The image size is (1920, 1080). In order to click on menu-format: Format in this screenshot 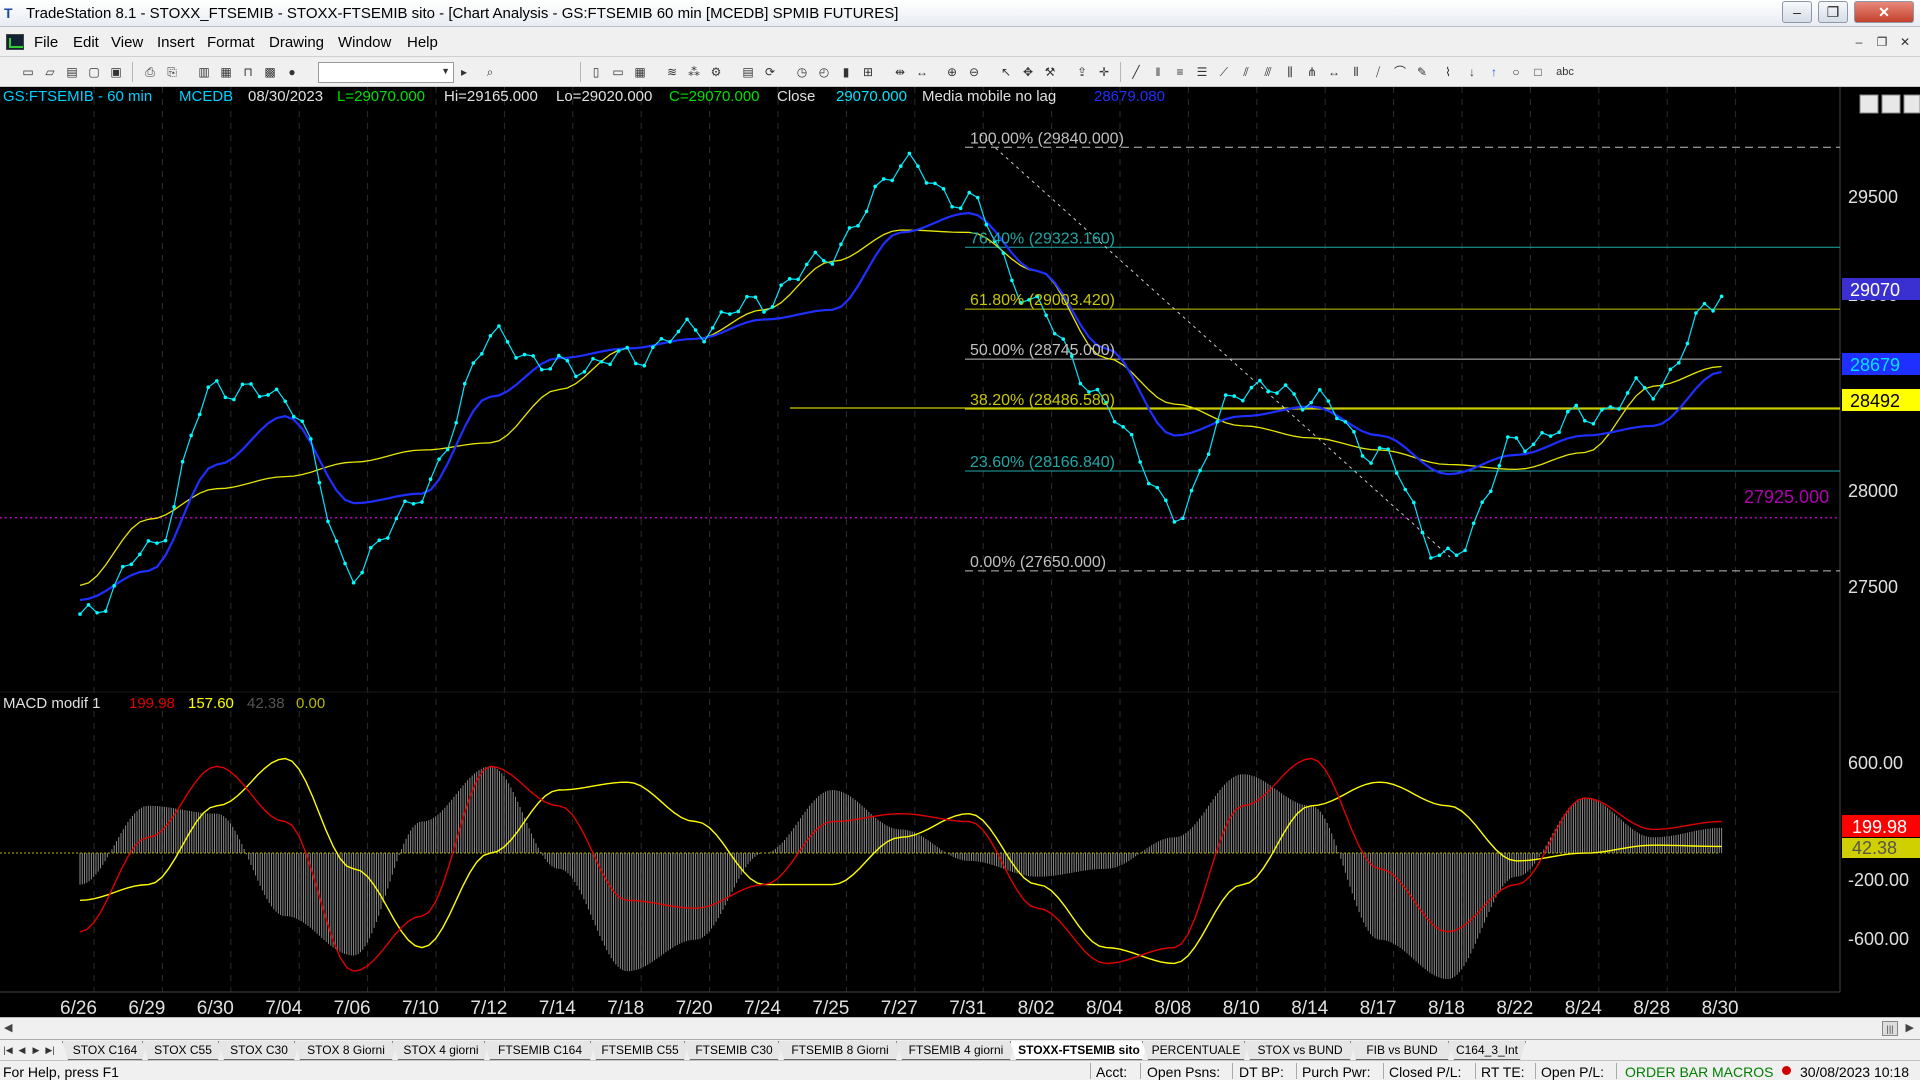, I will do `click(231, 42)`.